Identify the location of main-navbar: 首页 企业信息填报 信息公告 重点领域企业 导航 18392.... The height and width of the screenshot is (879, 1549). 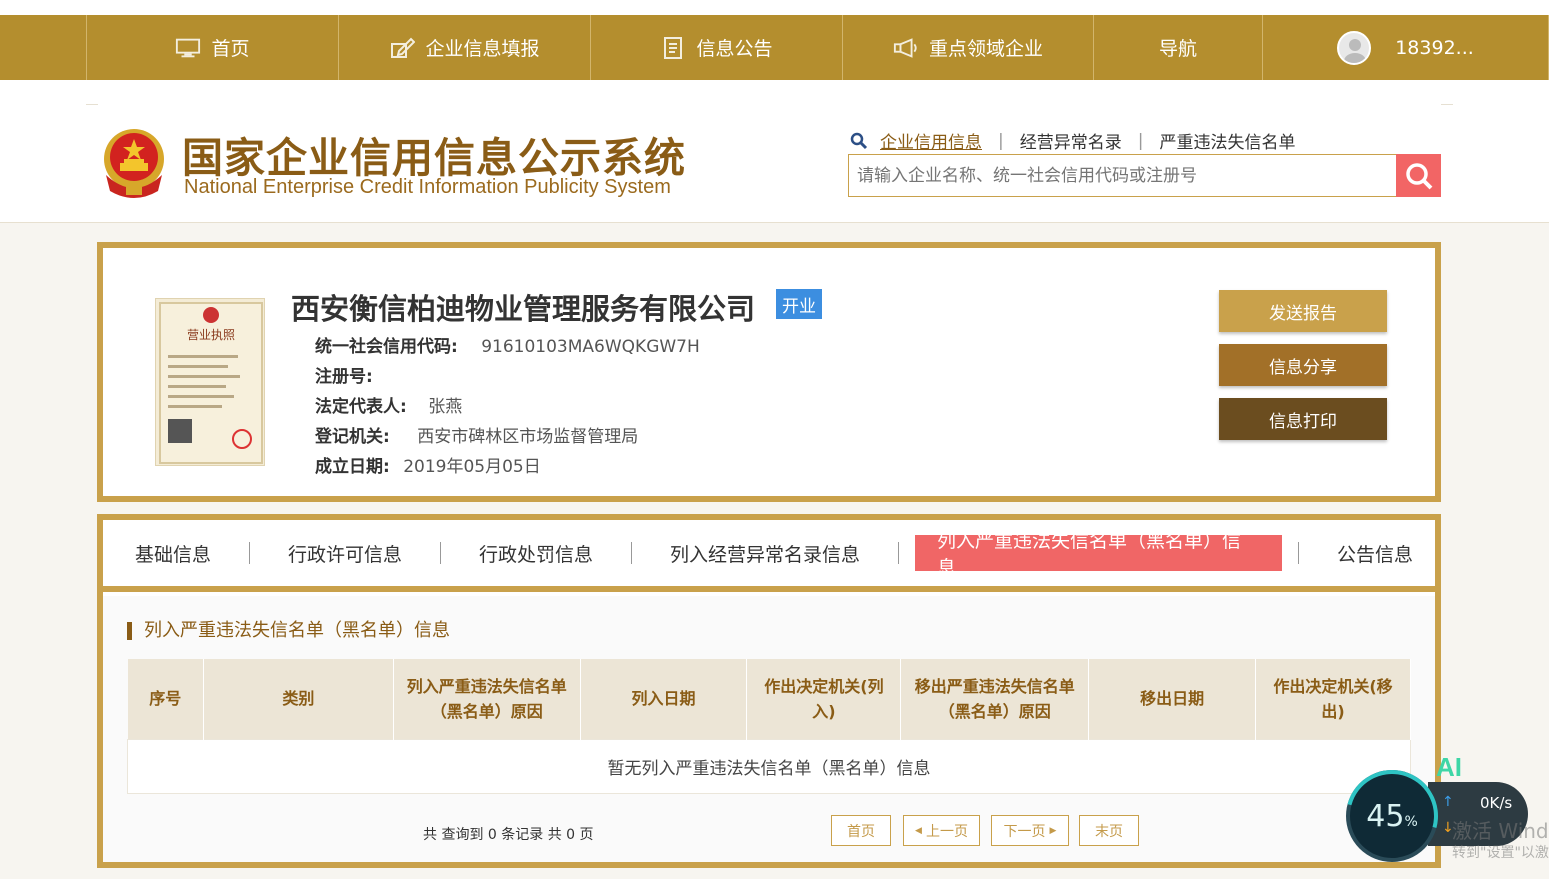
(774, 47).